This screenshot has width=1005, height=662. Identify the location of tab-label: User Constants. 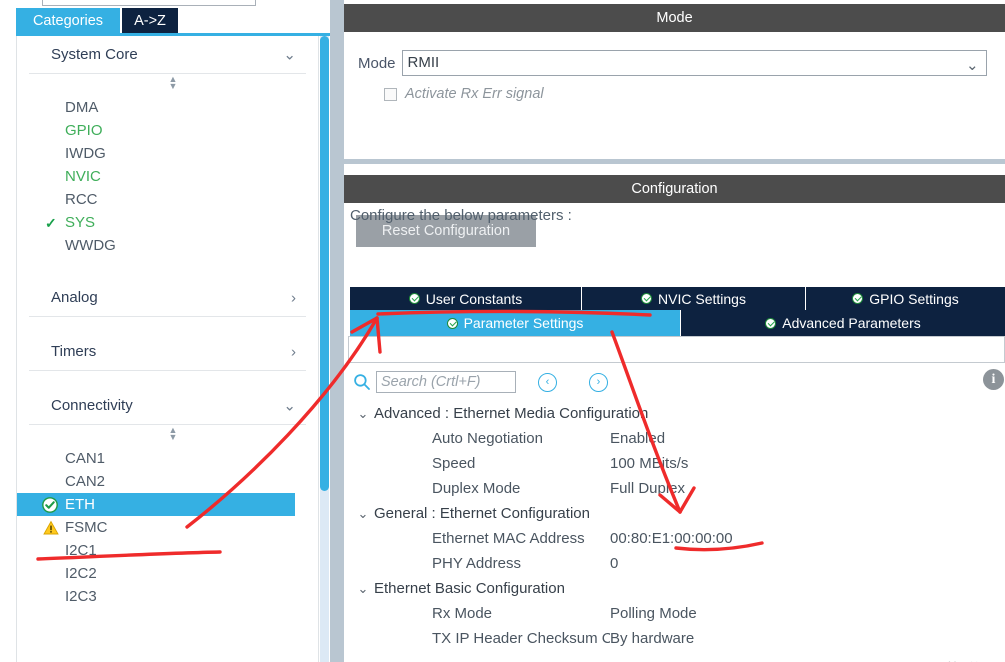
(474, 298).